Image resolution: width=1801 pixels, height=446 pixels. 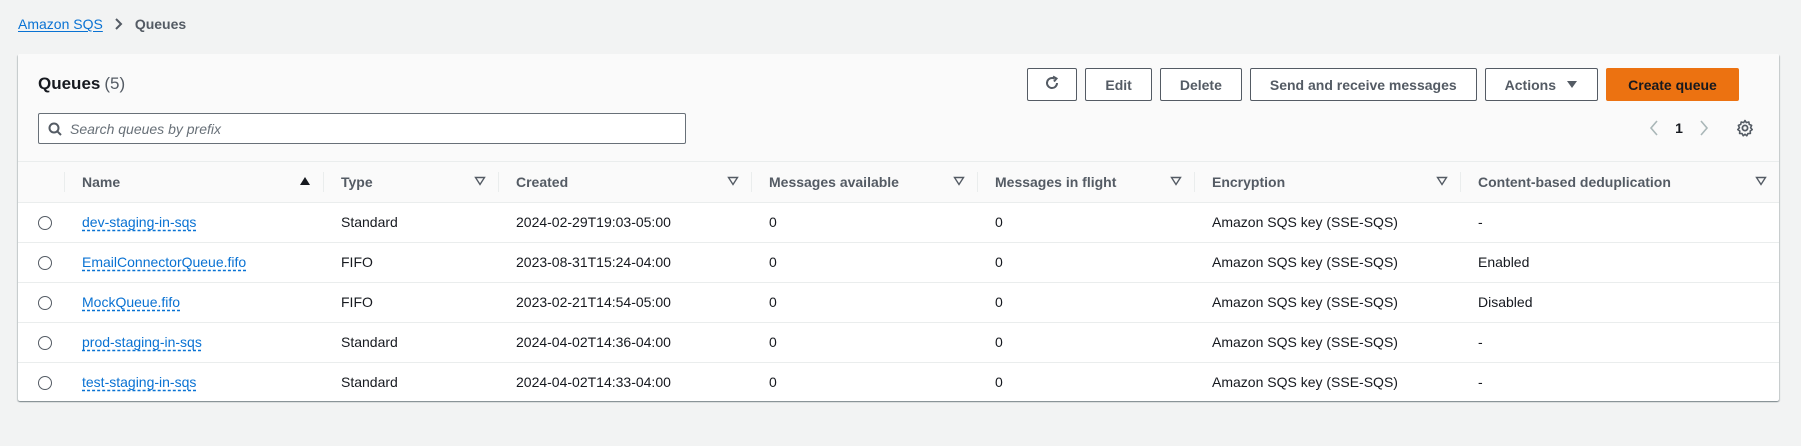 I want to click on refresh-icon, so click(x=1052, y=84).